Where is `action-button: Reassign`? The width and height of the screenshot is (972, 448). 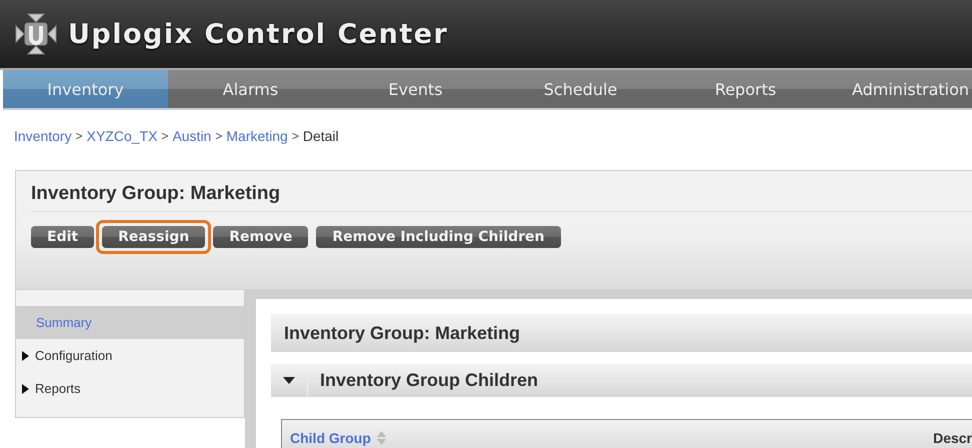 action-button: Reassign is located at coordinates (154, 237).